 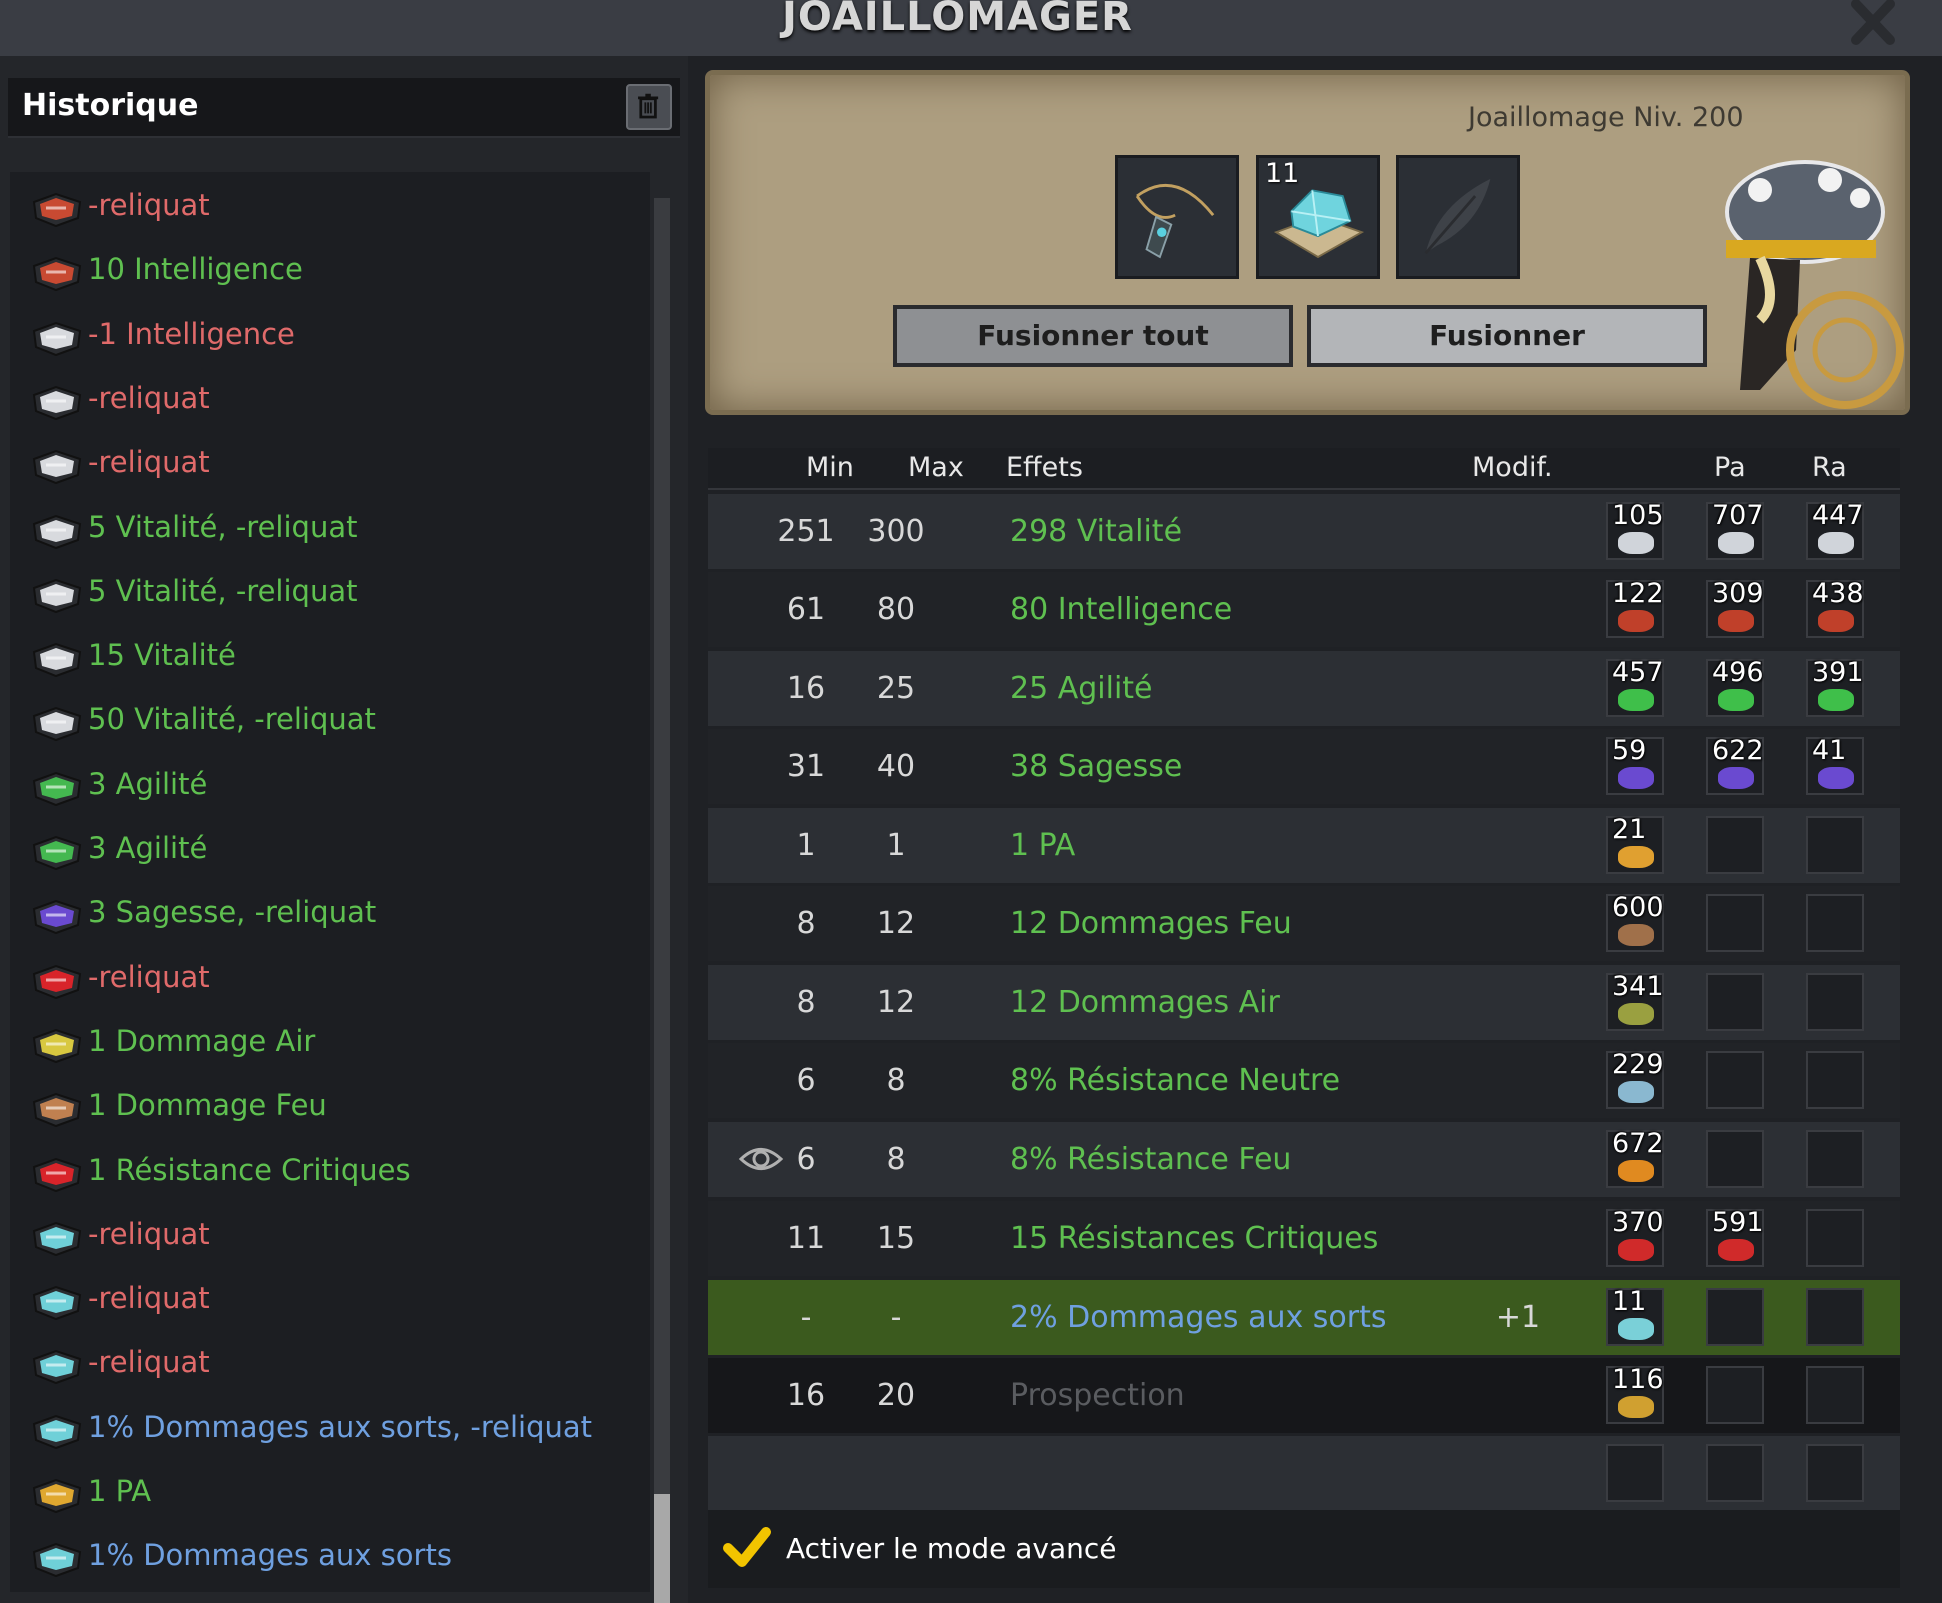 What do you see at coordinates (1304, 923) in the screenshot?
I see `effect-row: 8 12 12 Dommages Feu 600` at bounding box center [1304, 923].